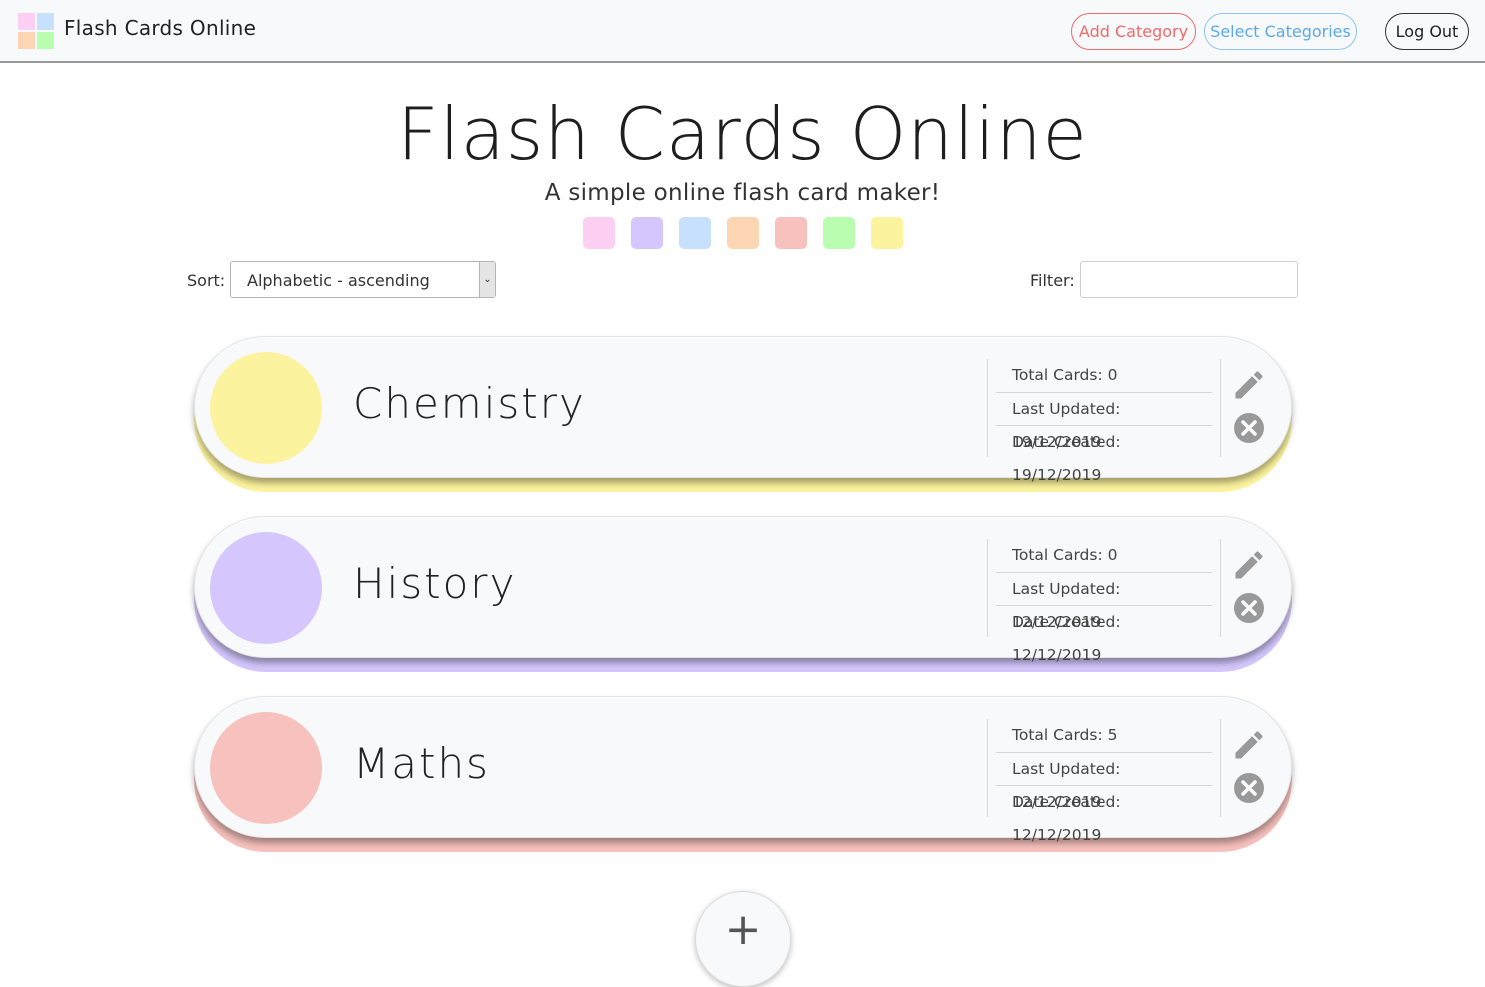 The height and width of the screenshot is (987, 1485). Describe the element at coordinates (1052, 280) in the screenshot. I see `filter-label: Filter:` at that location.